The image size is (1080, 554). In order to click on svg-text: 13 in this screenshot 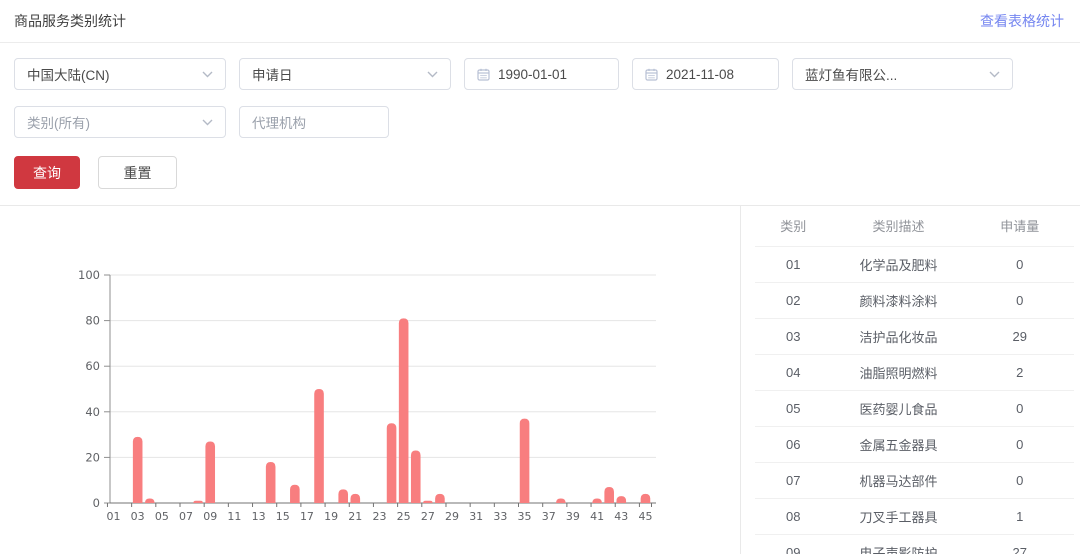, I will do `click(259, 516)`.